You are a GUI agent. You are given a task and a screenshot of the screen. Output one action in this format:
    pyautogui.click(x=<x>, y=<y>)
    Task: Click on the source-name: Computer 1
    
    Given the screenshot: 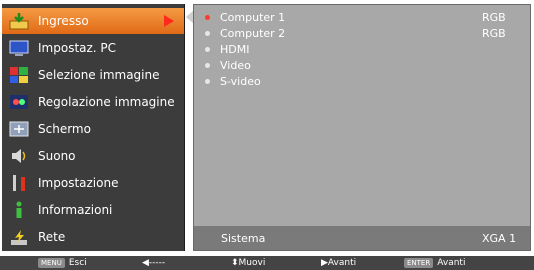 What is the action you would take?
    pyautogui.click(x=253, y=17)
    